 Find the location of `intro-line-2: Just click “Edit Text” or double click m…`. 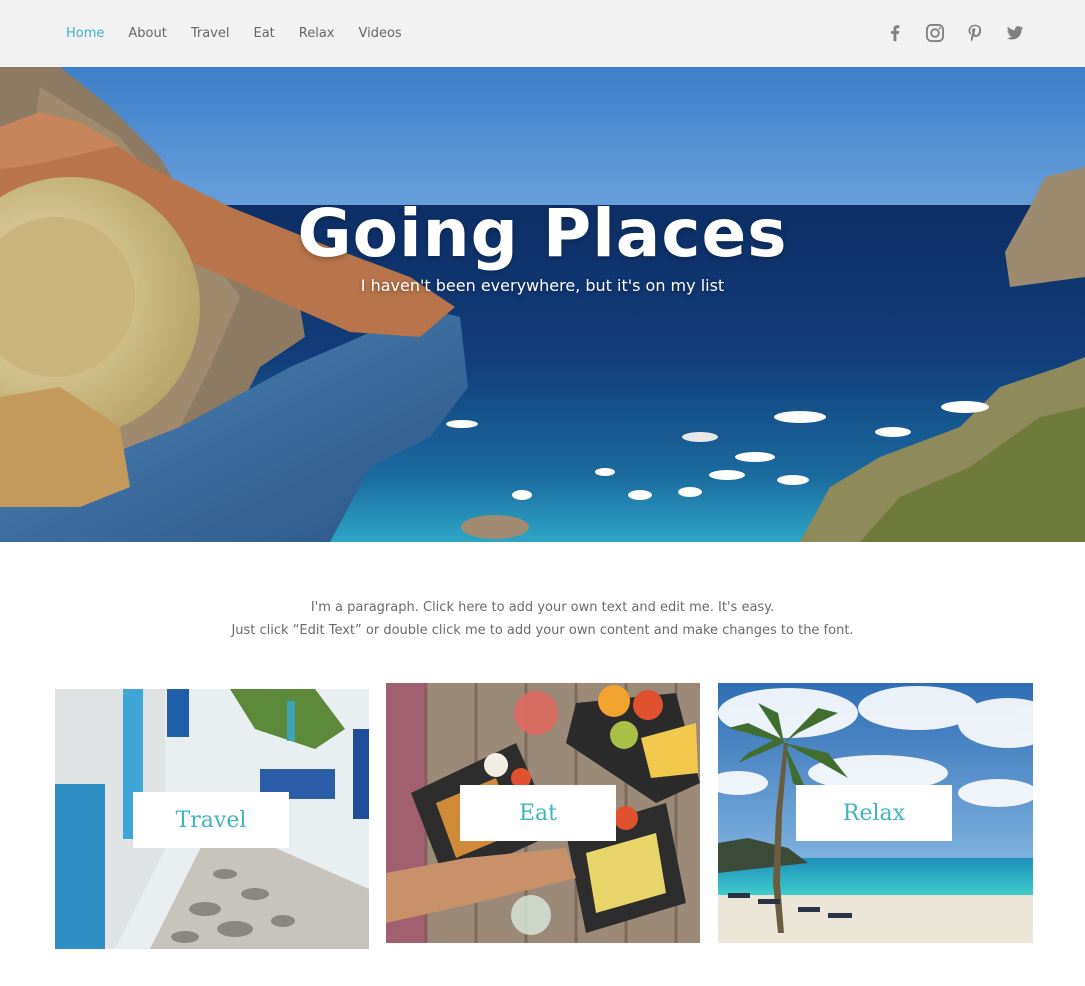

intro-line-2: Just click “Edit Text” or double click m… is located at coordinates (542, 630).